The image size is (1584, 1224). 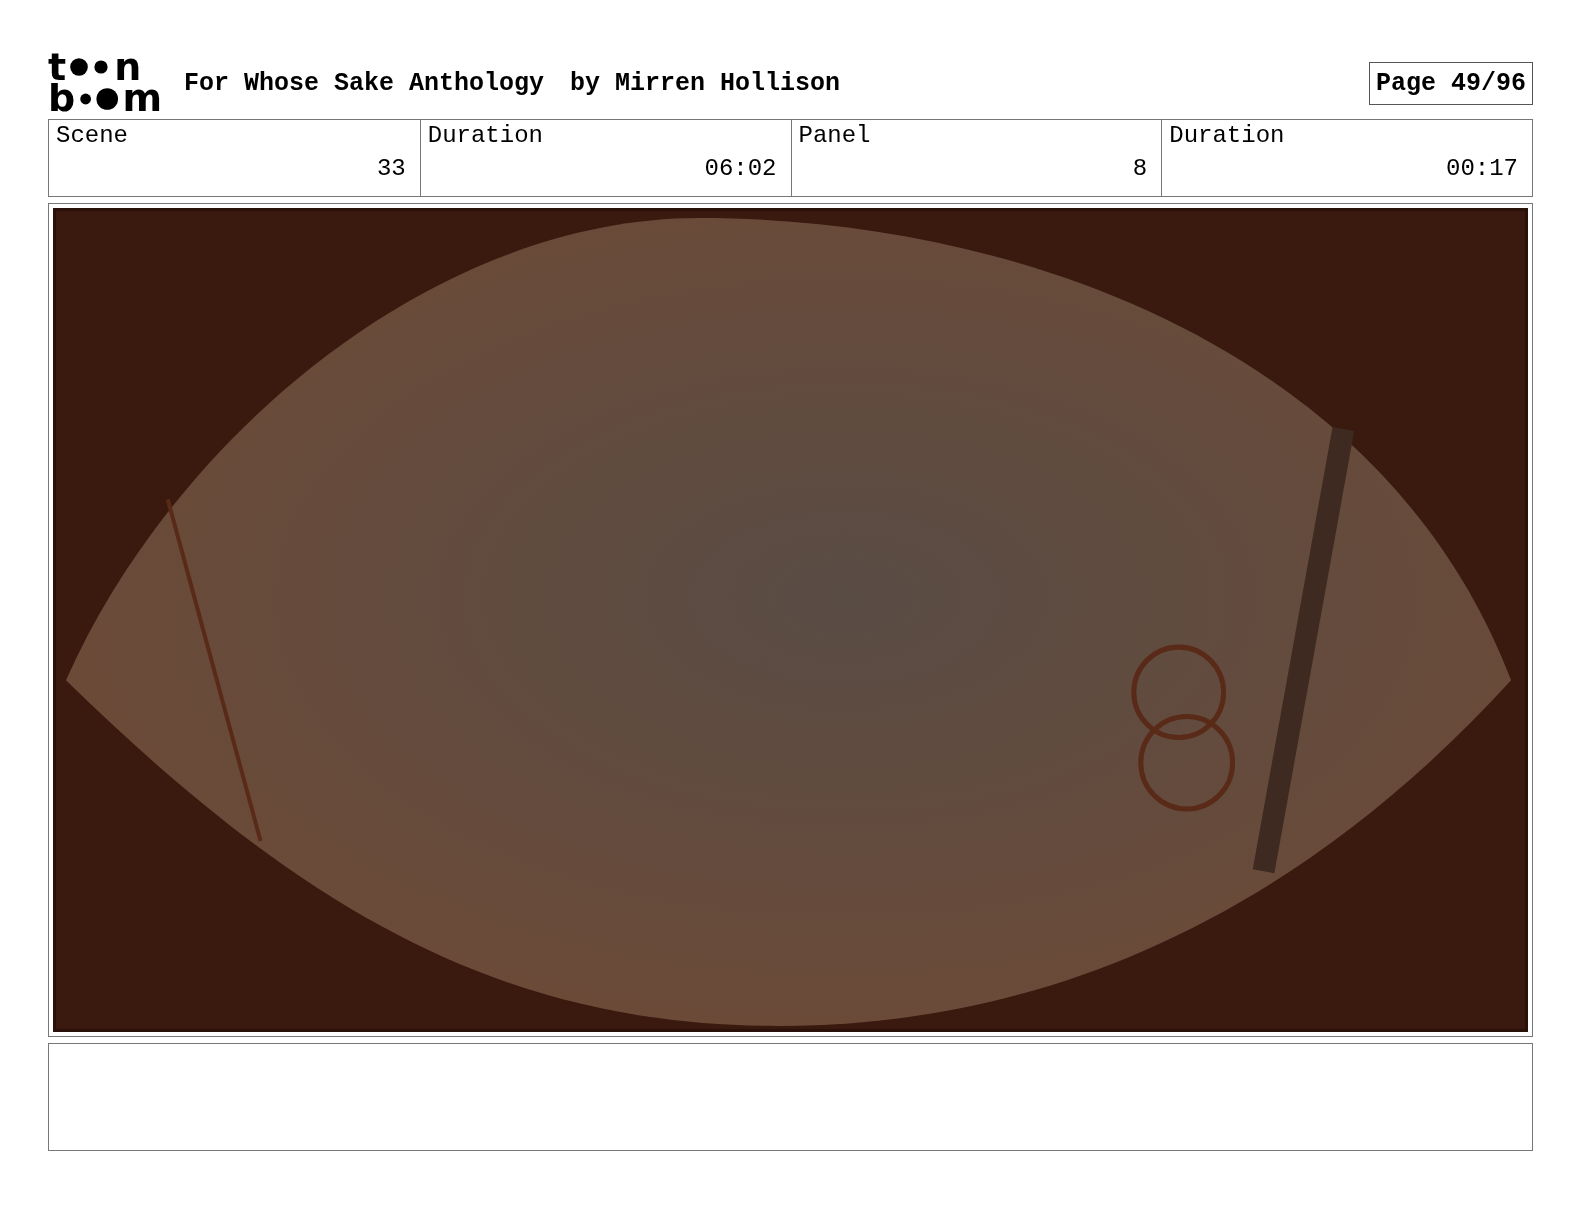 I want to click on field-value: 00:17, so click(x=1482, y=168).